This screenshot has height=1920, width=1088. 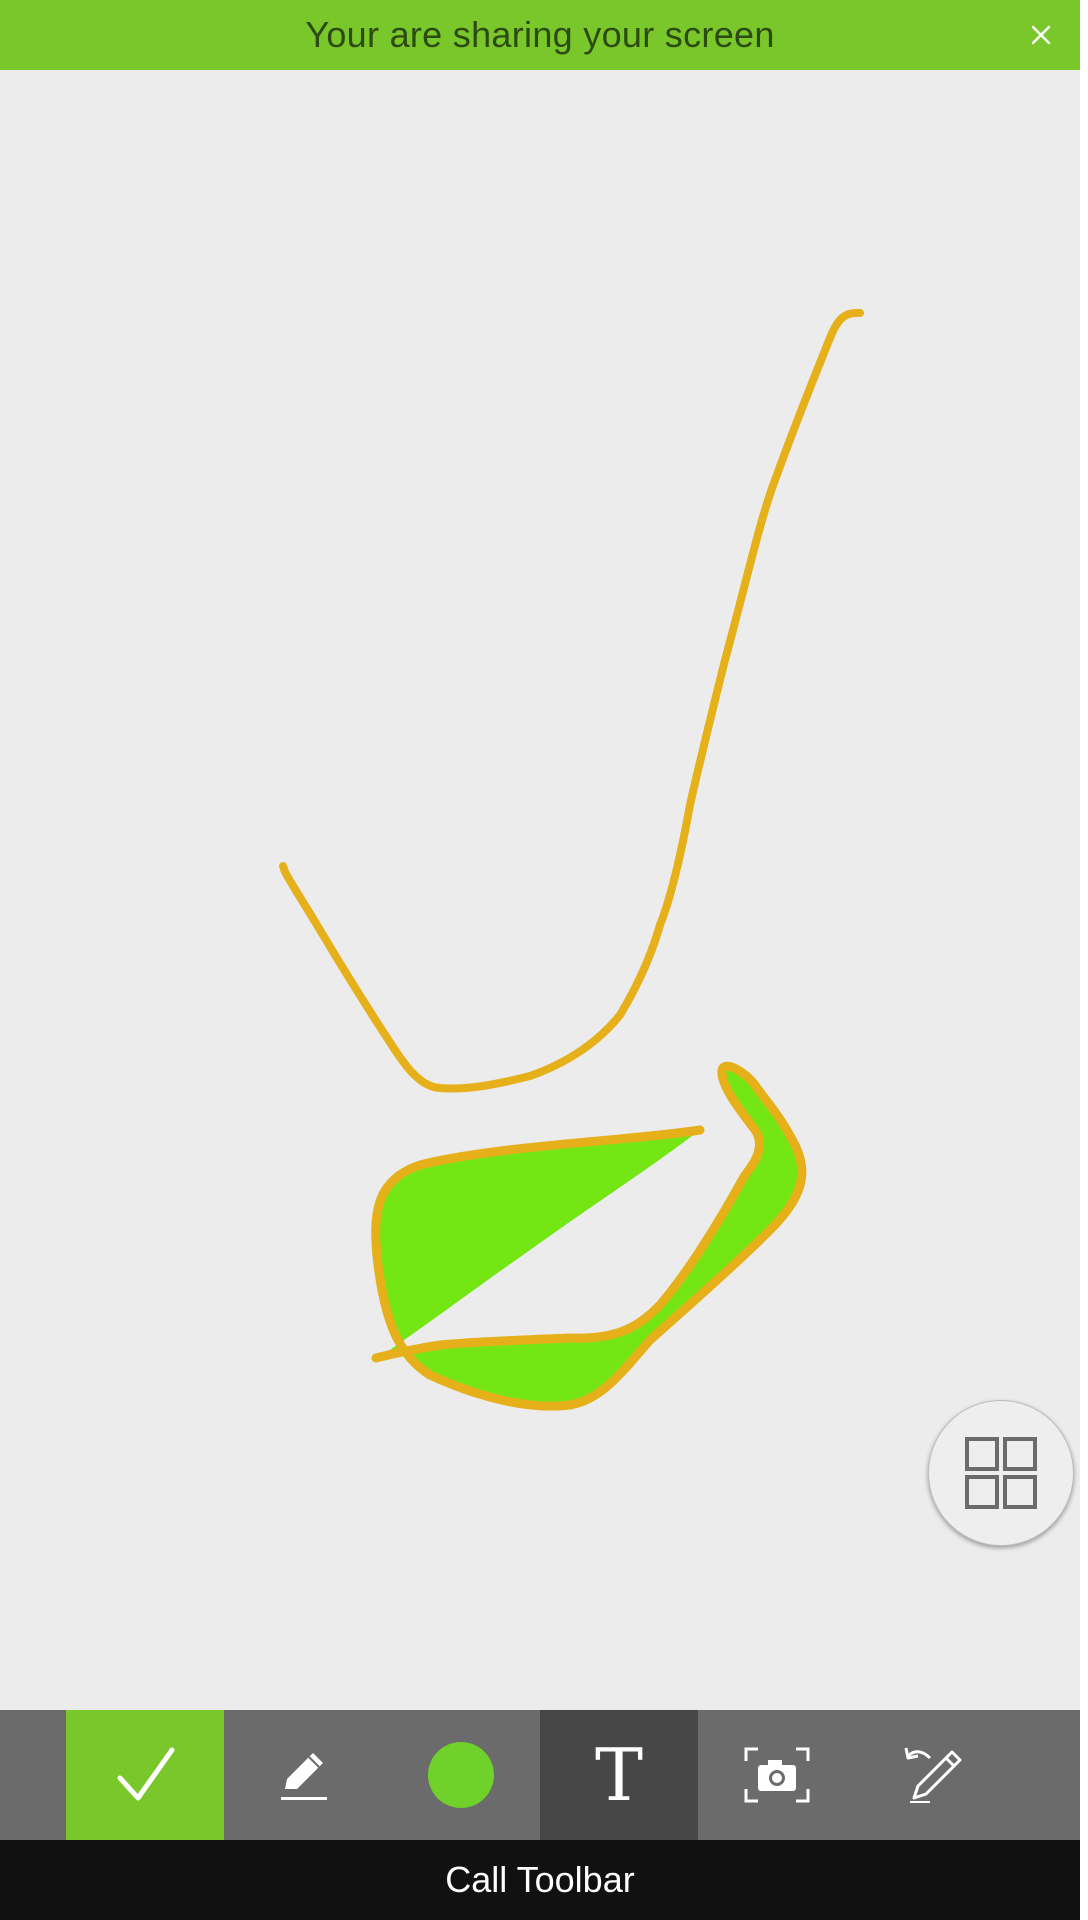 I want to click on call-toolbar-label: Call Toolbar, so click(x=540, y=1879).